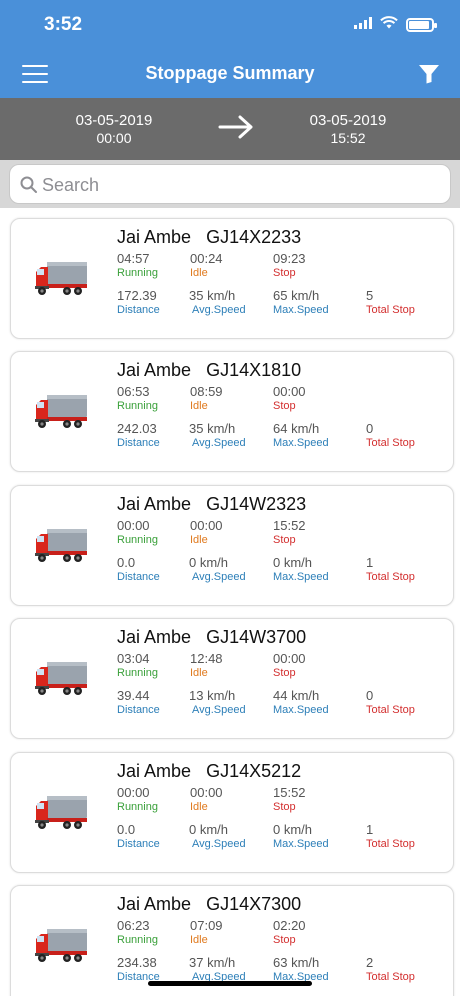 The image size is (460, 996). Describe the element at coordinates (217, 836) in the screenshot. I see `avg-speed-cell: 0 km/h Avg.Speed` at that location.